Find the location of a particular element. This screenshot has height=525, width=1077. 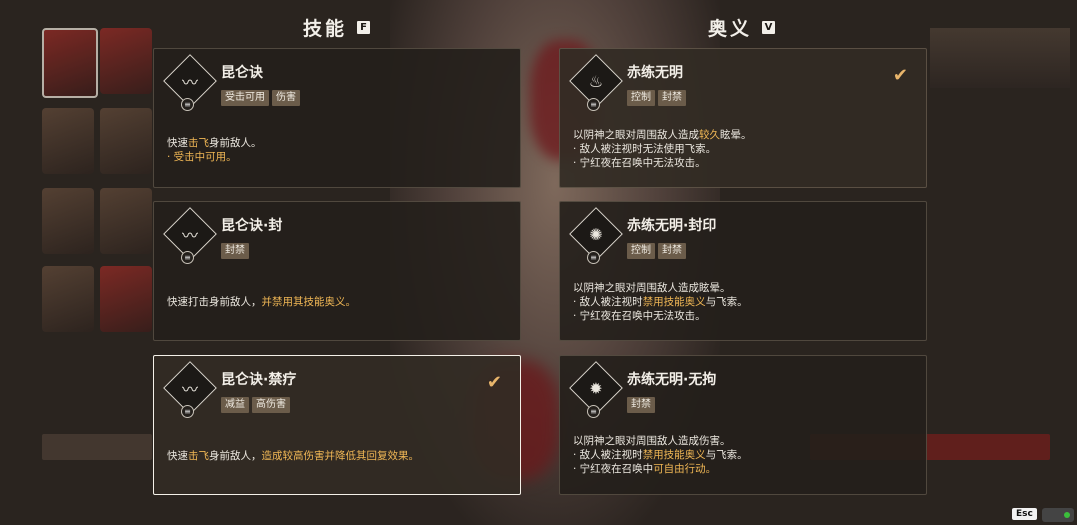

desc-highlight: 并禁用其技能奥义。 is located at coordinates (309, 302).